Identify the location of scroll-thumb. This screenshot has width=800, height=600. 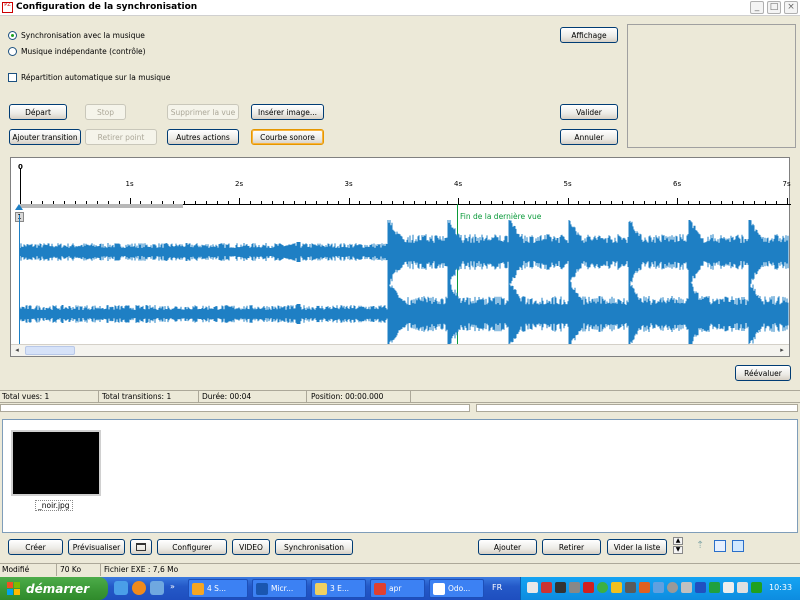
(50, 350).